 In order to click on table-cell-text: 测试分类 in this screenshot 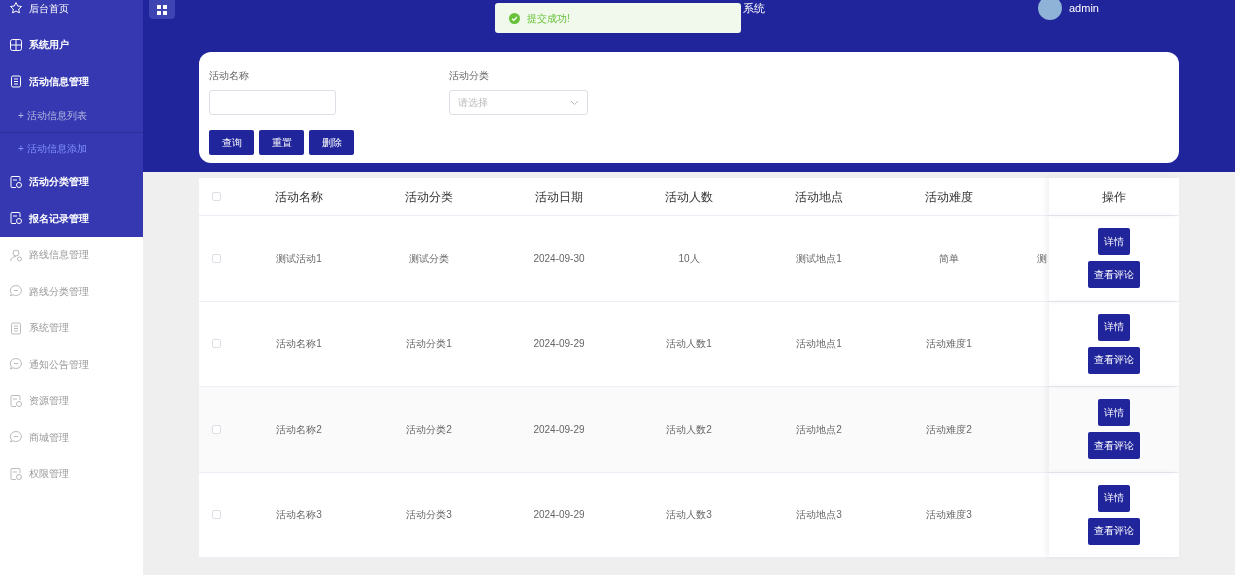, I will do `click(429, 258)`.